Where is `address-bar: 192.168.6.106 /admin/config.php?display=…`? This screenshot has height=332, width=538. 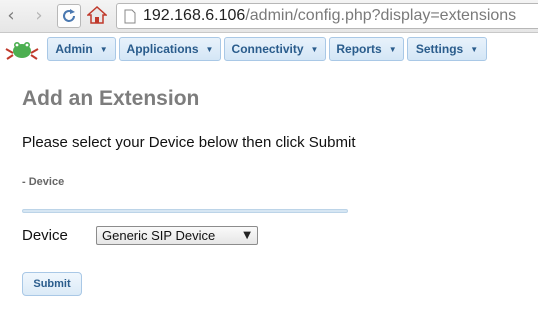
address-bar: 192.168.6.106 /admin/config.php?display=… is located at coordinates (327, 16).